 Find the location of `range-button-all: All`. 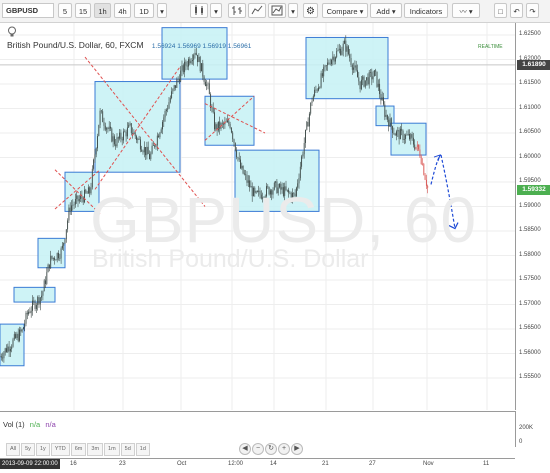

range-button-all: All is located at coordinates (13, 449).